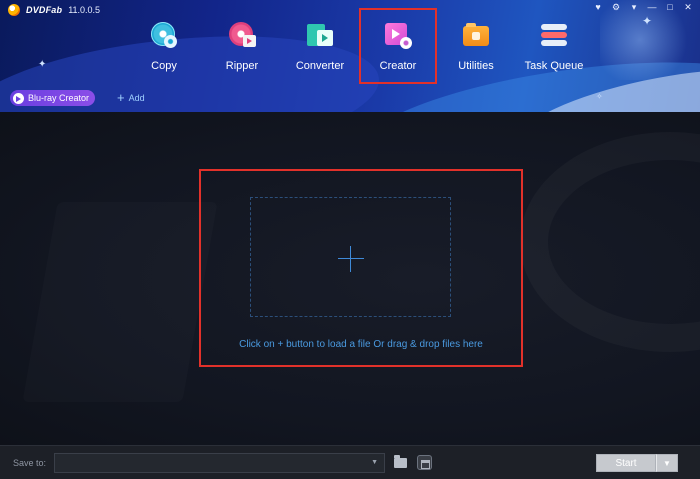  What do you see at coordinates (242, 66) in the screenshot?
I see `nav-item-label: Ripper` at bounding box center [242, 66].